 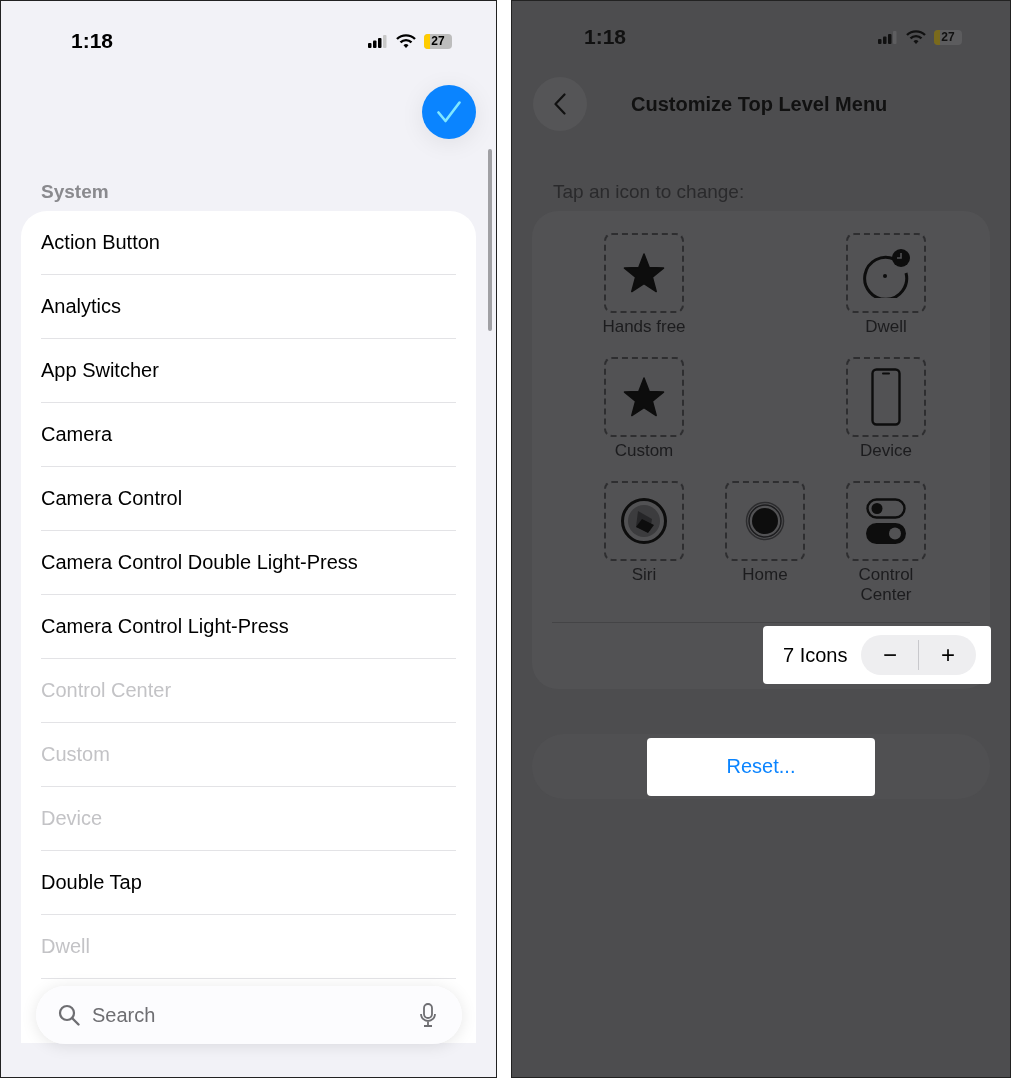 I want to click on increase-button: +, so click(x=948, y=655).